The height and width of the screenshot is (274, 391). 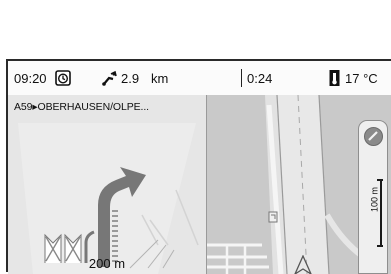 I want to click on outside-temperature: 17 °C, so click(x=361, y=78).